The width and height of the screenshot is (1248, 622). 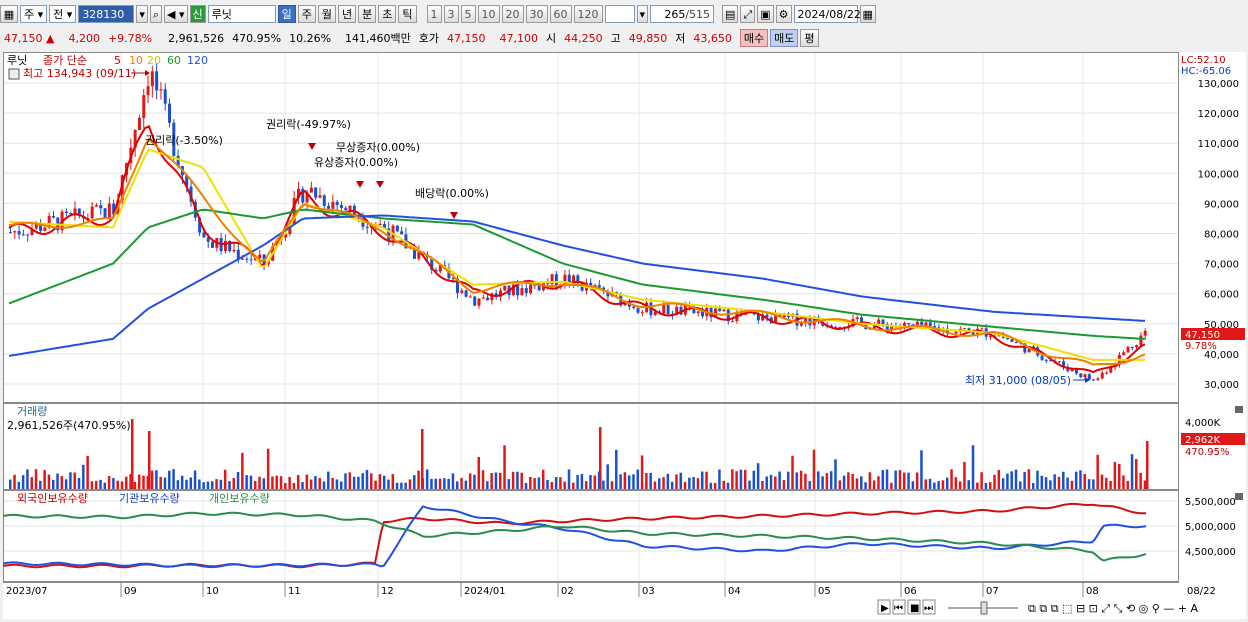 What do you see at coordinates (748, 14) in the screenshot?
I see `expand-icon: ⤢` at bounding box center [748, 14].